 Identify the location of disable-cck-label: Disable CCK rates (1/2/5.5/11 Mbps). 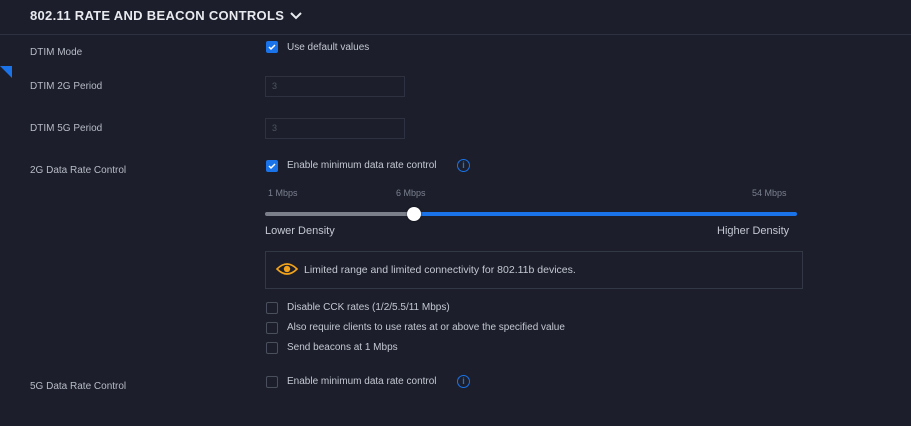
(368, 307).